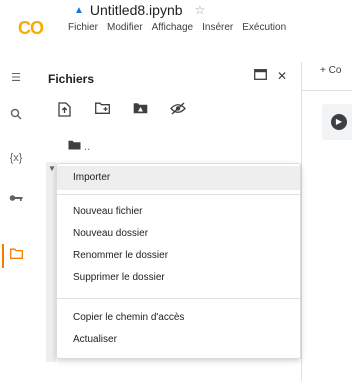 This screenshot has width=352, height=381. I want to click on panel-title: Fichiers, so click(71, 79).